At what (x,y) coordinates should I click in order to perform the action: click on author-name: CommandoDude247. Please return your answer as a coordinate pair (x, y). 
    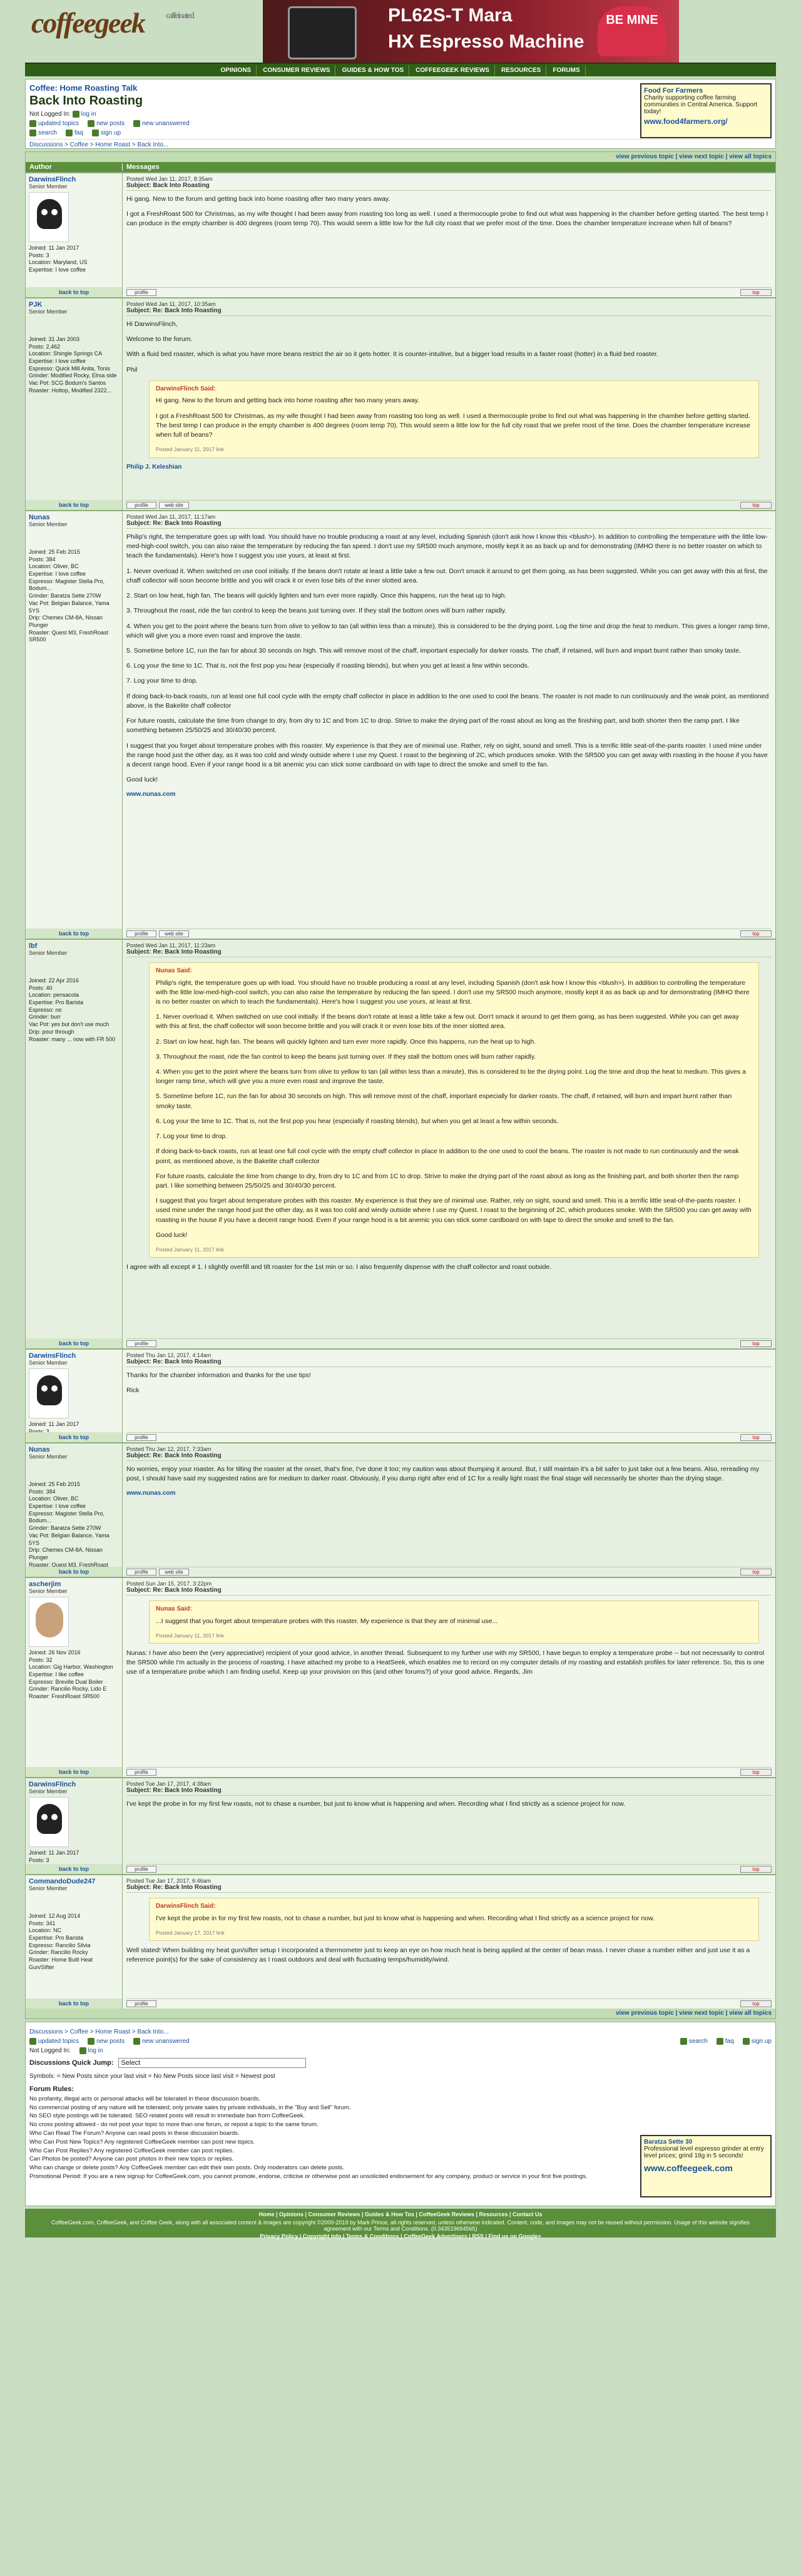
    Looking at the image, I should click on (74, 1882).